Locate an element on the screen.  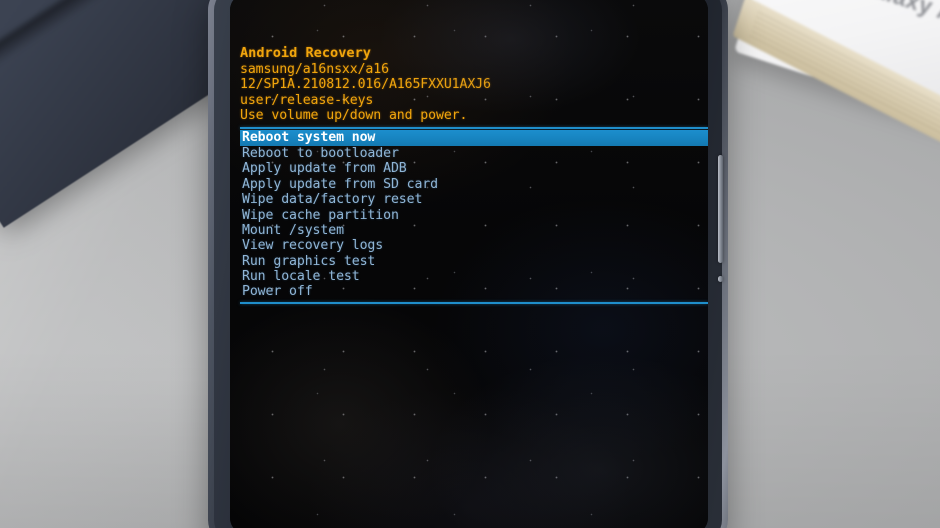
menu-bottom-divider is located at coordinates (474, 302).